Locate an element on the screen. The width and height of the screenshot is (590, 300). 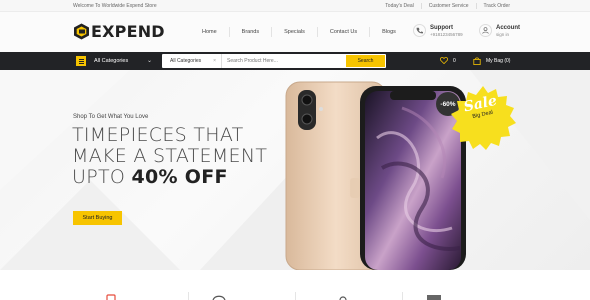
headline-line-3-prefix: UPTO is located at coordinates (99, 177).